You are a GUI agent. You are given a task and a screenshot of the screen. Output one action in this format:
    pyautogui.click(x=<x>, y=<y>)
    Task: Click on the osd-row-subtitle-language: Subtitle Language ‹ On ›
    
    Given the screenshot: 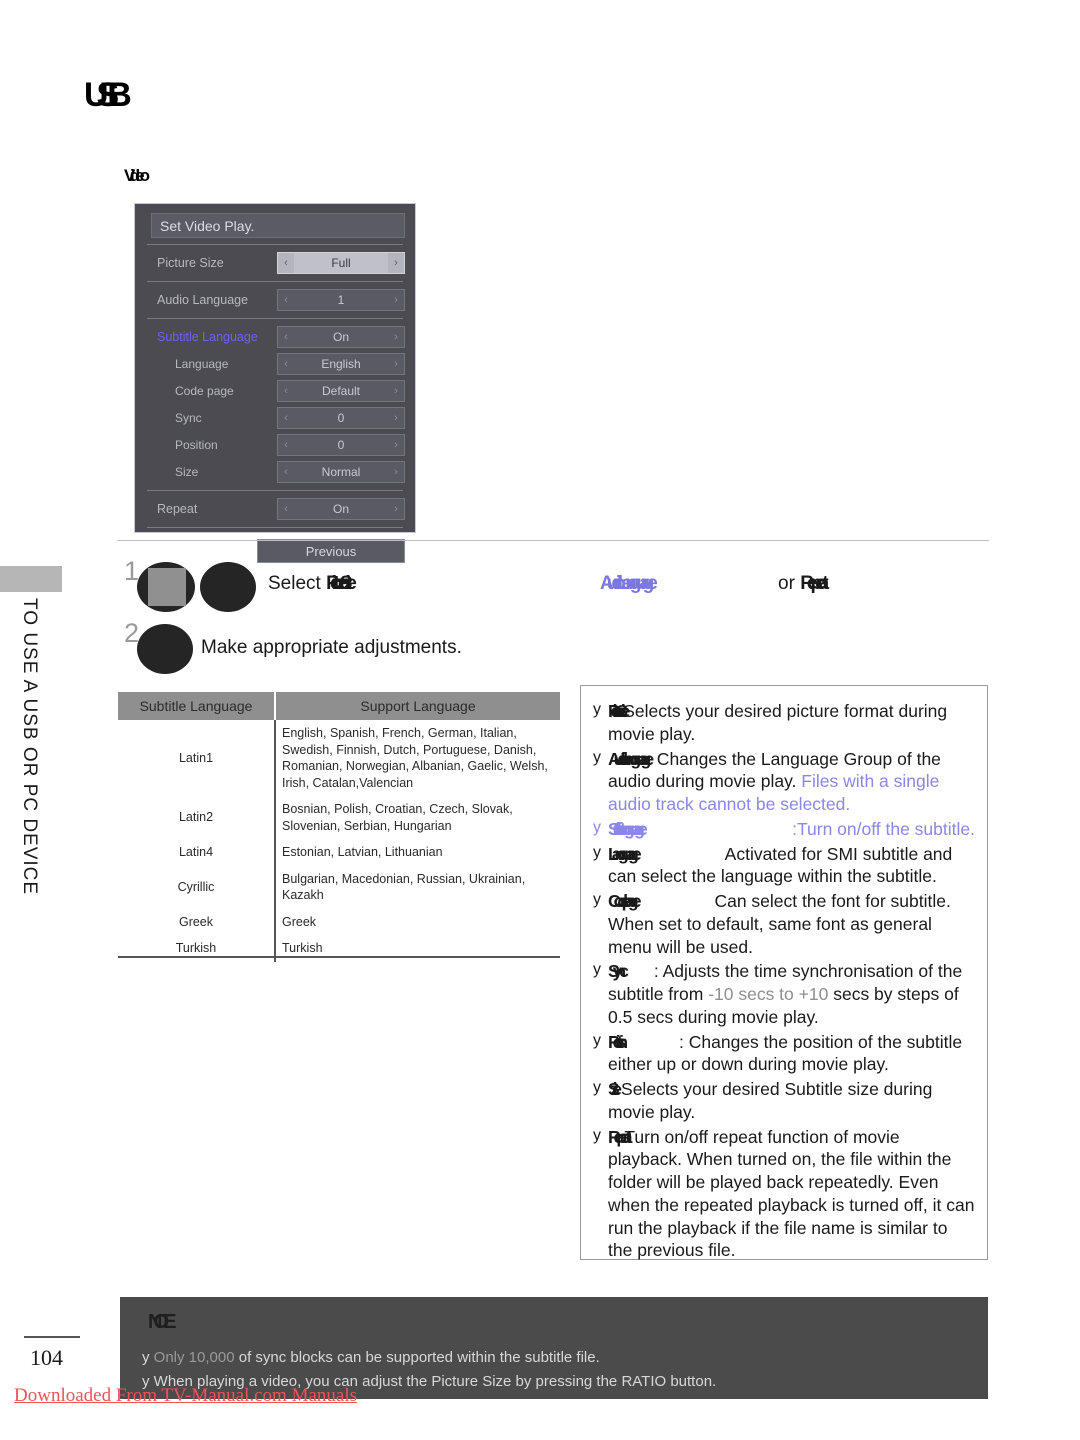 What is the action you would take?
    pyautogui.click(x=275, y=336)
    